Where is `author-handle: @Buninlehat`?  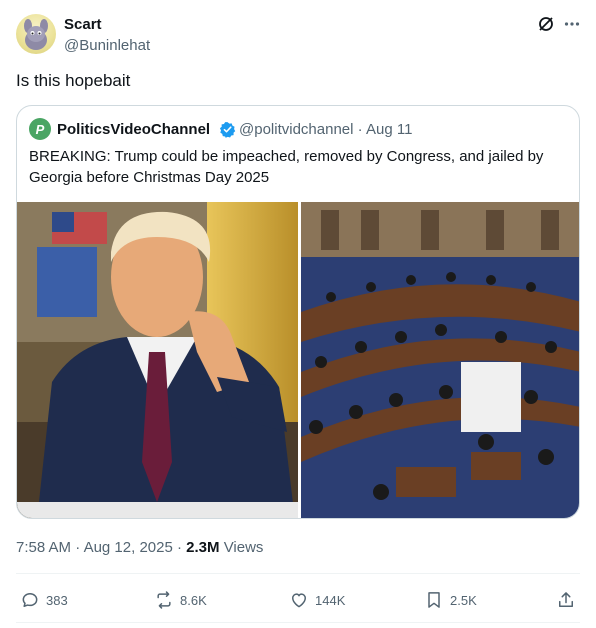 author-handle: @Buninlehat is located at coordinates (107, 45).